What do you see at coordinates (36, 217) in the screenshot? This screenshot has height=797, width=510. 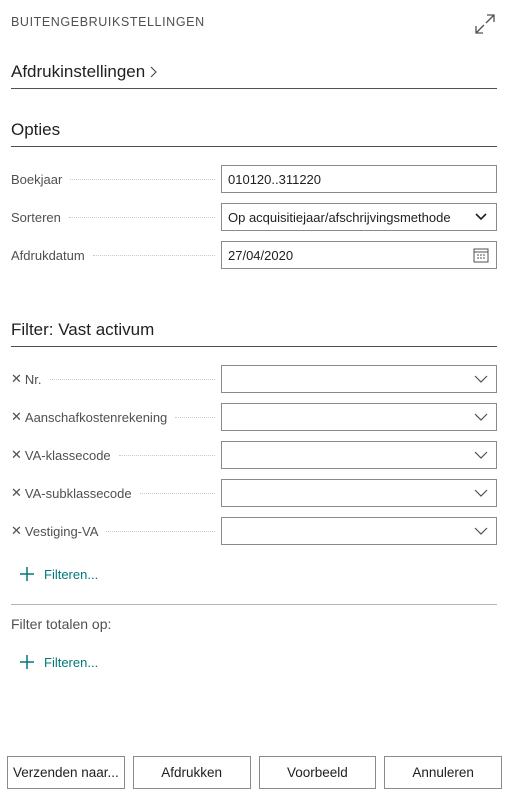 I see `field-label: Sorteren` at bounding box center [36, 217].